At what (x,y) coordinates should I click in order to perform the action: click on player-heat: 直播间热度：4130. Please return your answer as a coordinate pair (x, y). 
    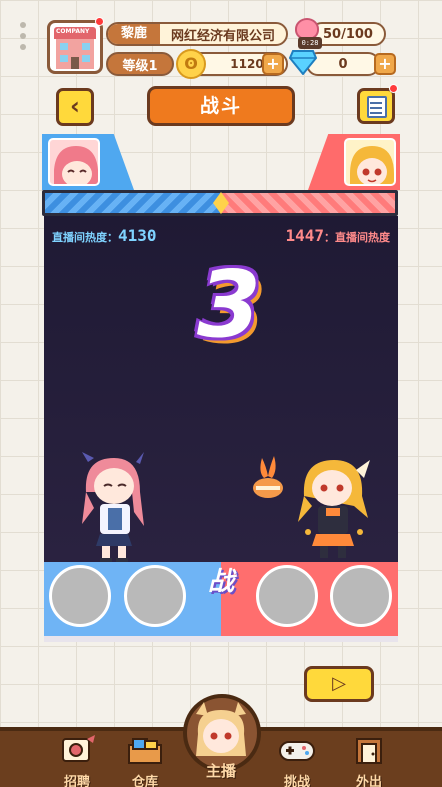
    Looking at the image, I should click on (104, 235).